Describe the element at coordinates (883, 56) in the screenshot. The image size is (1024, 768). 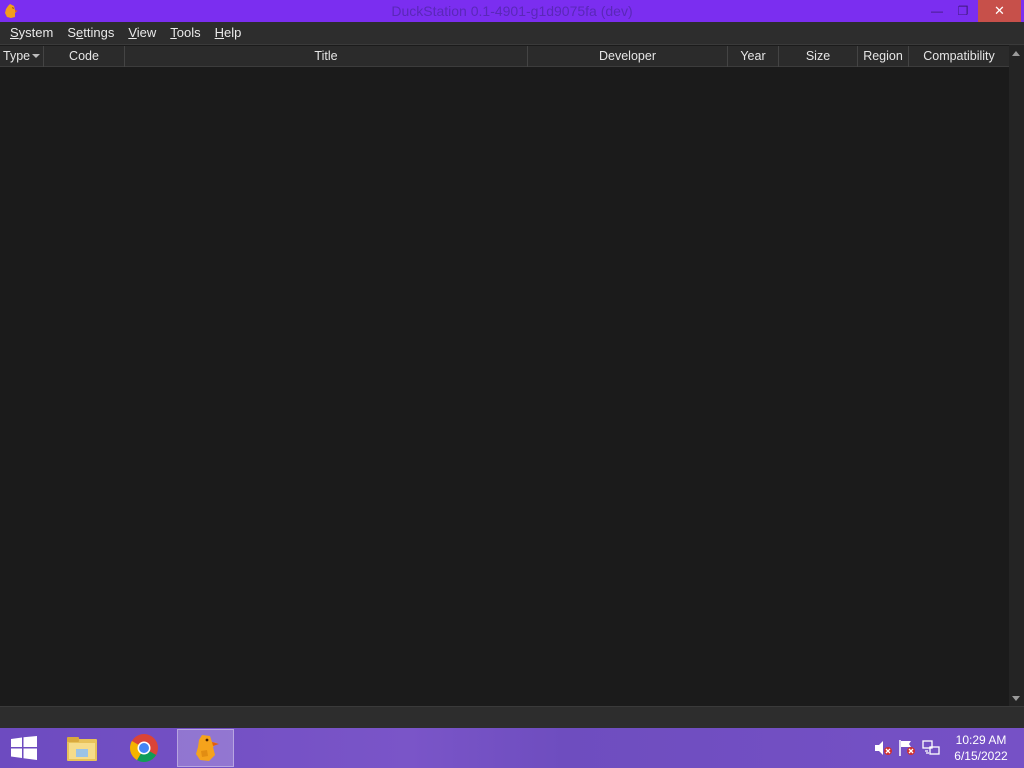
I see `column-header-region: Region` at that location.